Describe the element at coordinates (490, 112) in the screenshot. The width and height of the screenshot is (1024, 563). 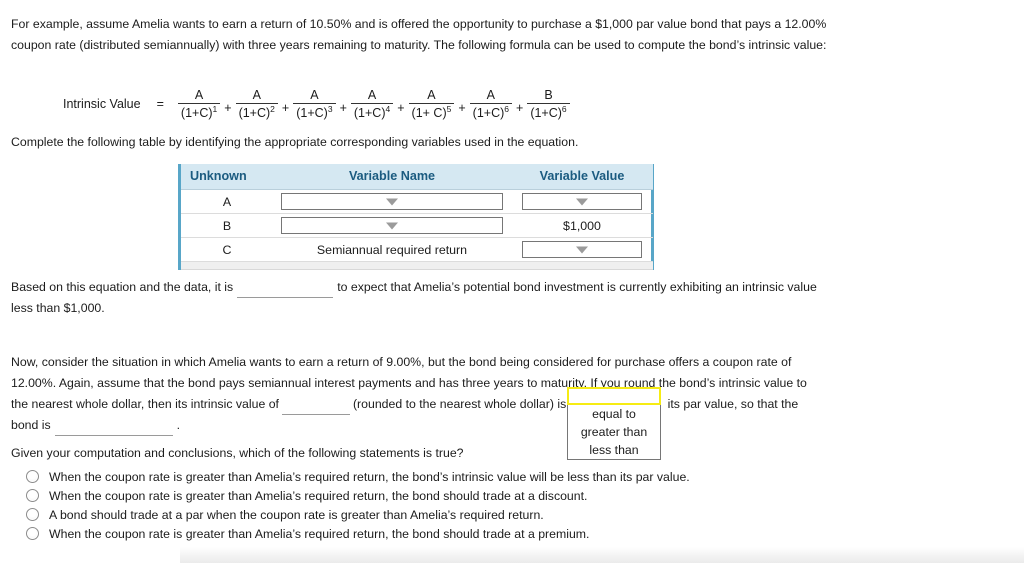
I see `term-6-denominator: (1+C)6` at that location.